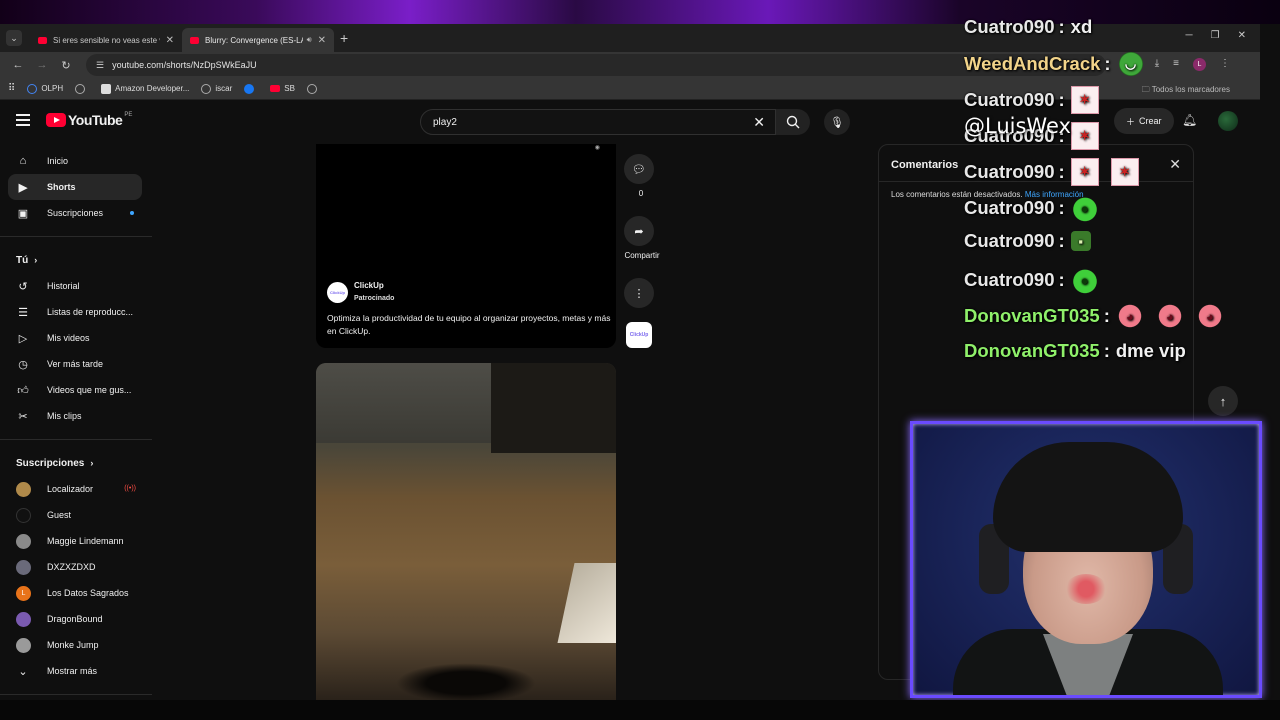 This screenshot has height=720, width=1280. Describe the element at coordinates (23, 416) in the screenshot. I see `clips-icon: ✂` at that location.